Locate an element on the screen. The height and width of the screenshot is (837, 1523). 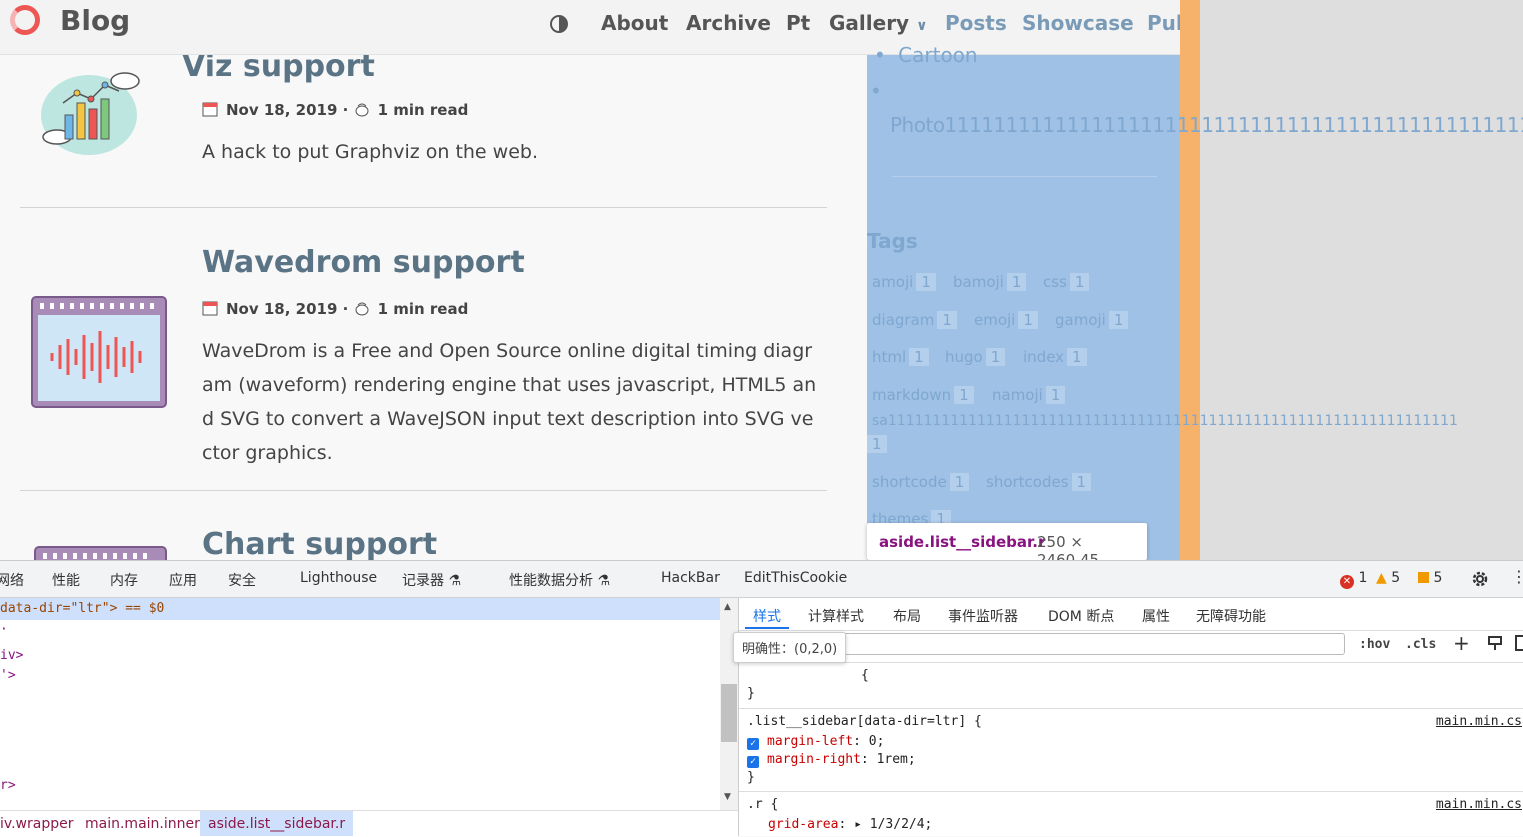
warning-counter: ▲ 5 is located at coordinates (1388, 578).